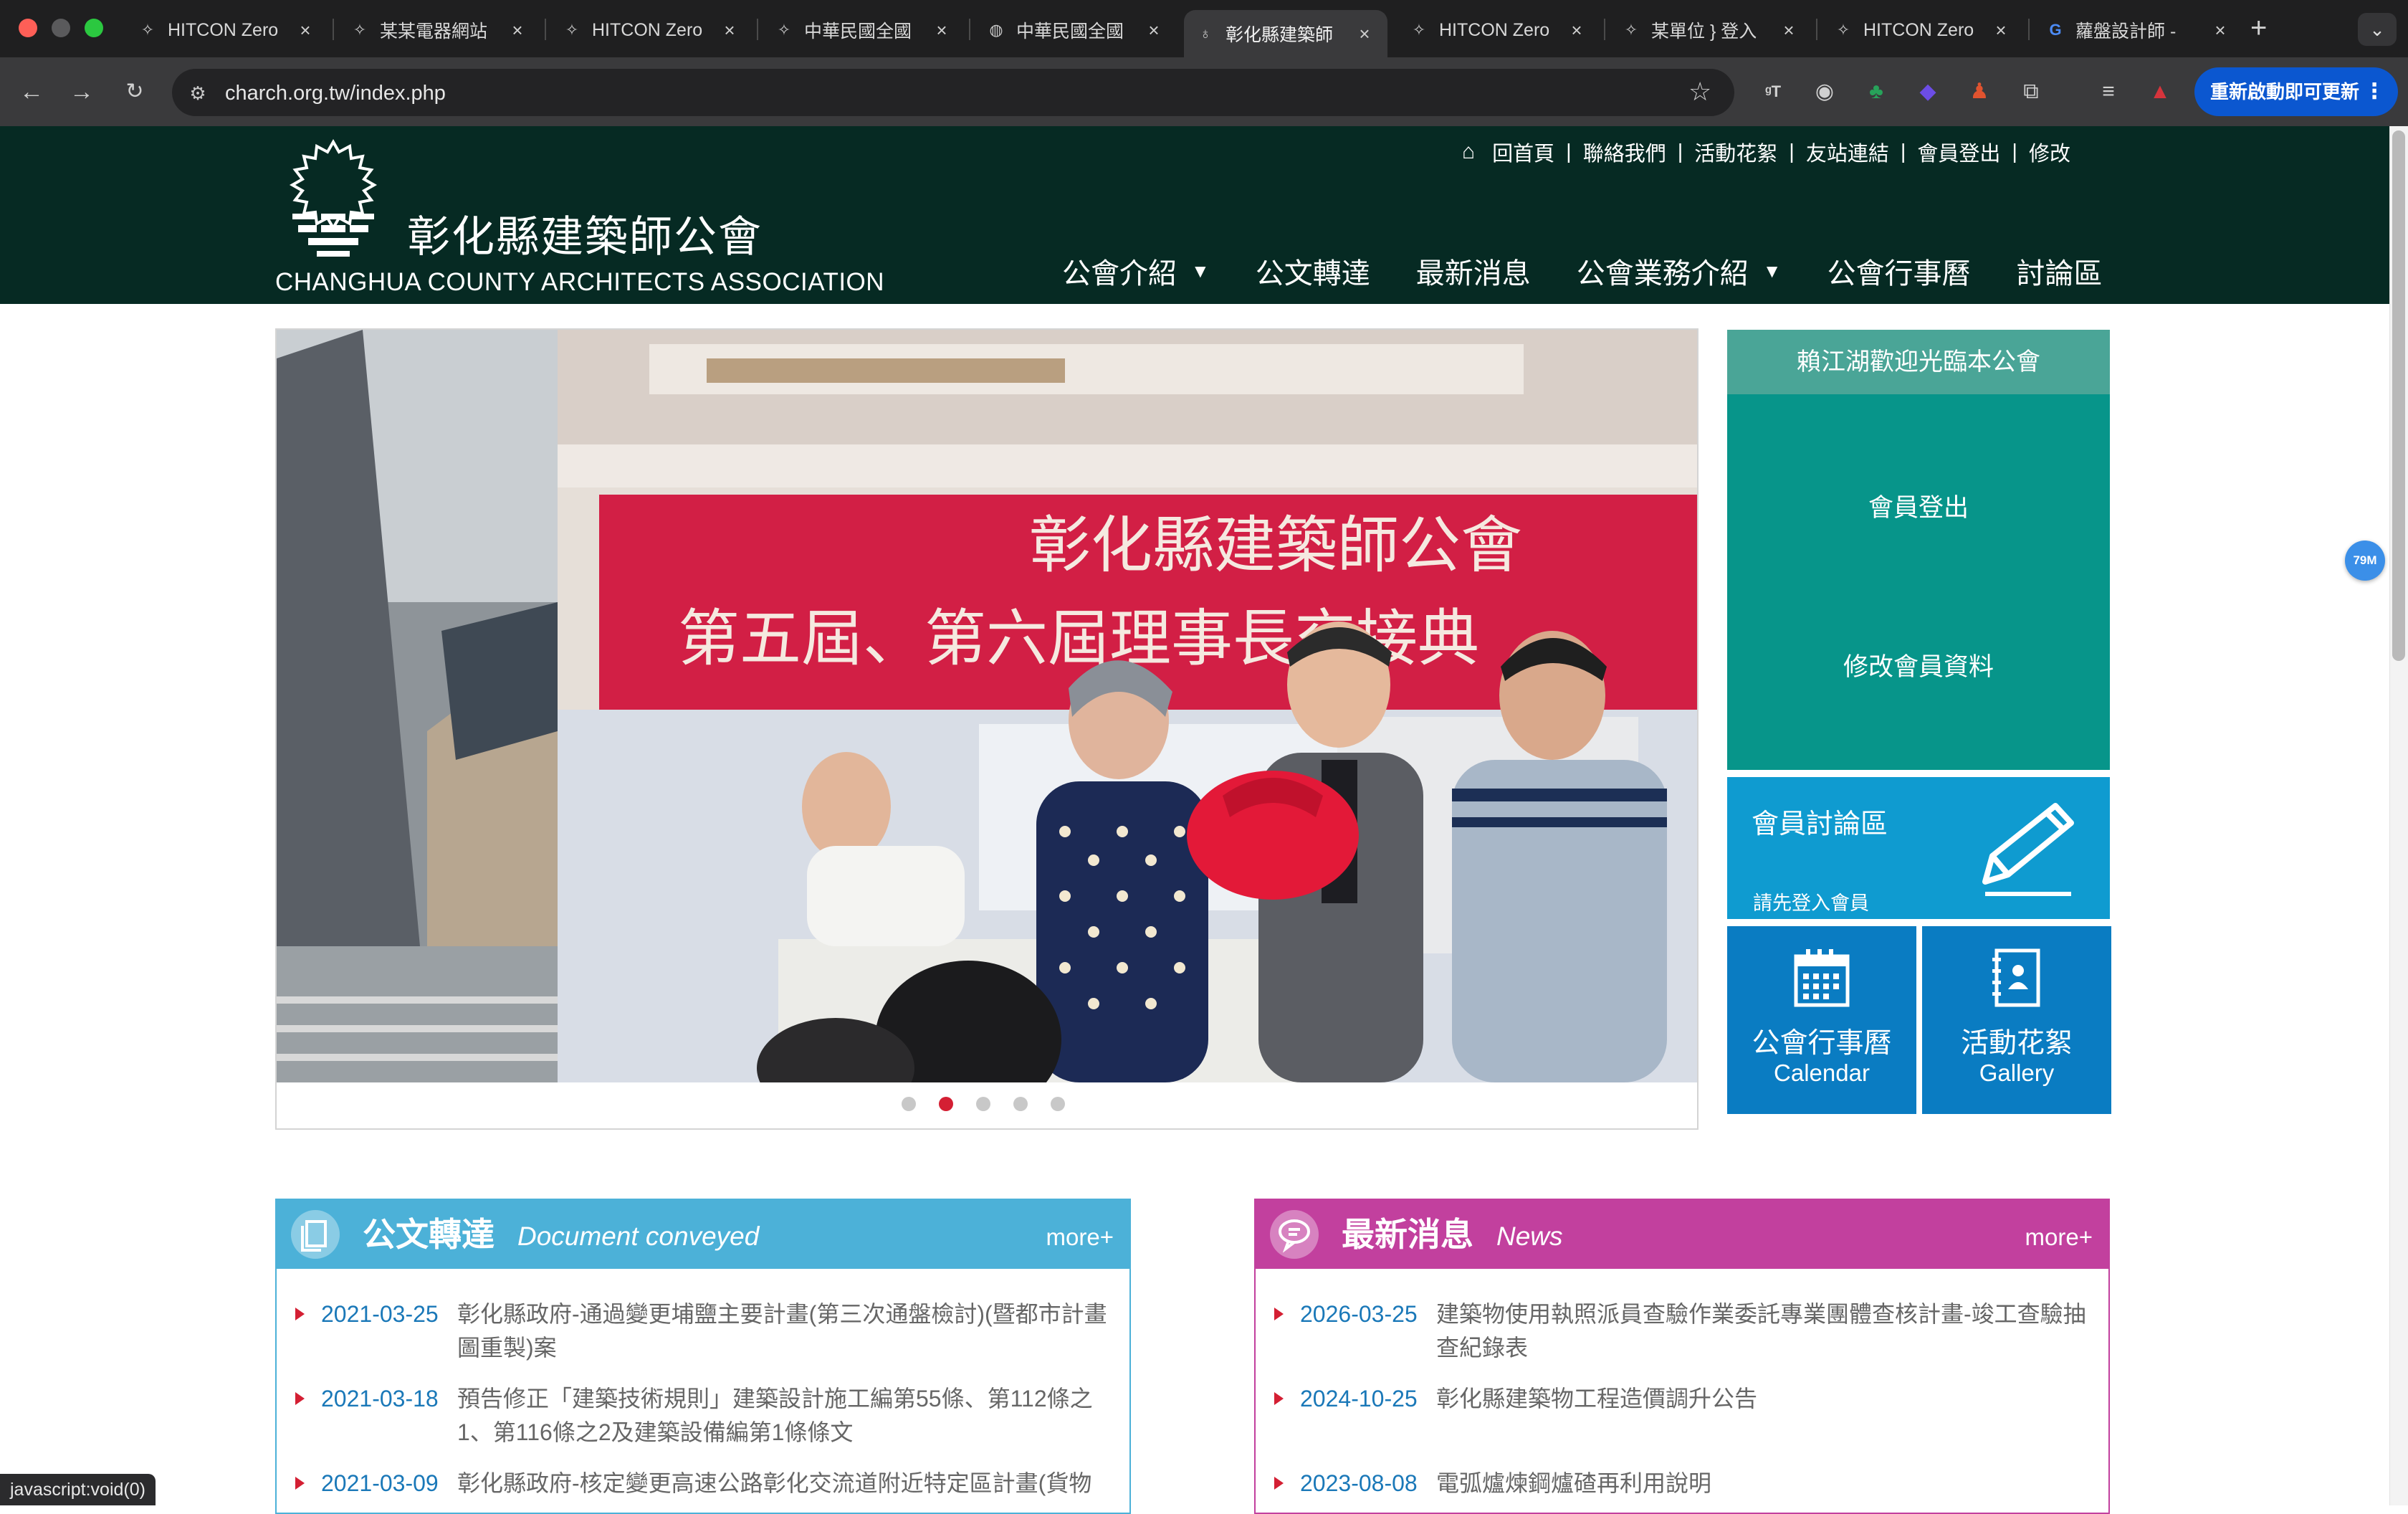 The height and width of the screenshot is (1514, 2408). Describe the element at coordinates (428, 1234) in the screenshot. I see `documents-title: 公文轉達` at that location.